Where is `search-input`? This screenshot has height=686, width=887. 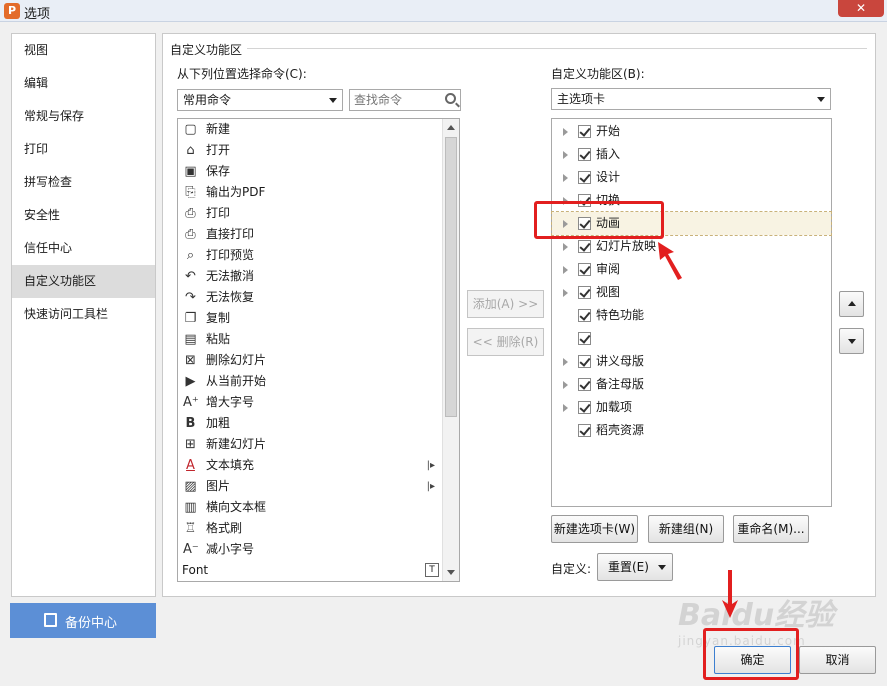
search-input is located at coordinates (395, 100).